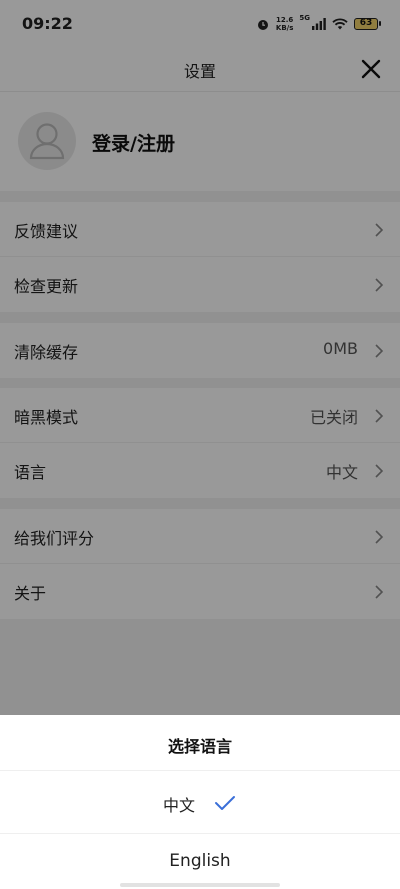 The image size is (400, 889). I want to click on option-label: English, so click(200, 861).